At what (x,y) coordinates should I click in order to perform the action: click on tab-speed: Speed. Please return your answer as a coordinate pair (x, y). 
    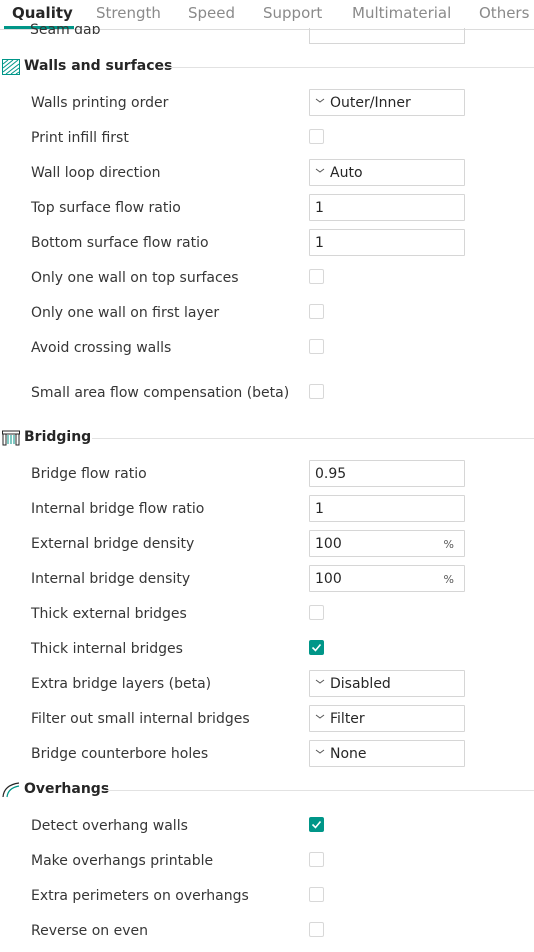
    Looking at the image, I should click on (211, 13).